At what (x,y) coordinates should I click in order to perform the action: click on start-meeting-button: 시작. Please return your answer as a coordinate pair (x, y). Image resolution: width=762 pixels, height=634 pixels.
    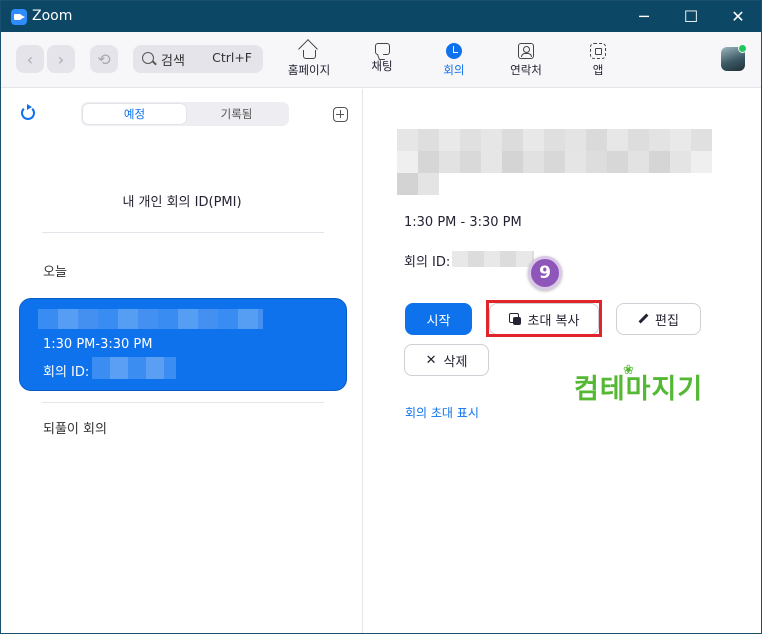
    Looking at the image, I should click on (438, 319).